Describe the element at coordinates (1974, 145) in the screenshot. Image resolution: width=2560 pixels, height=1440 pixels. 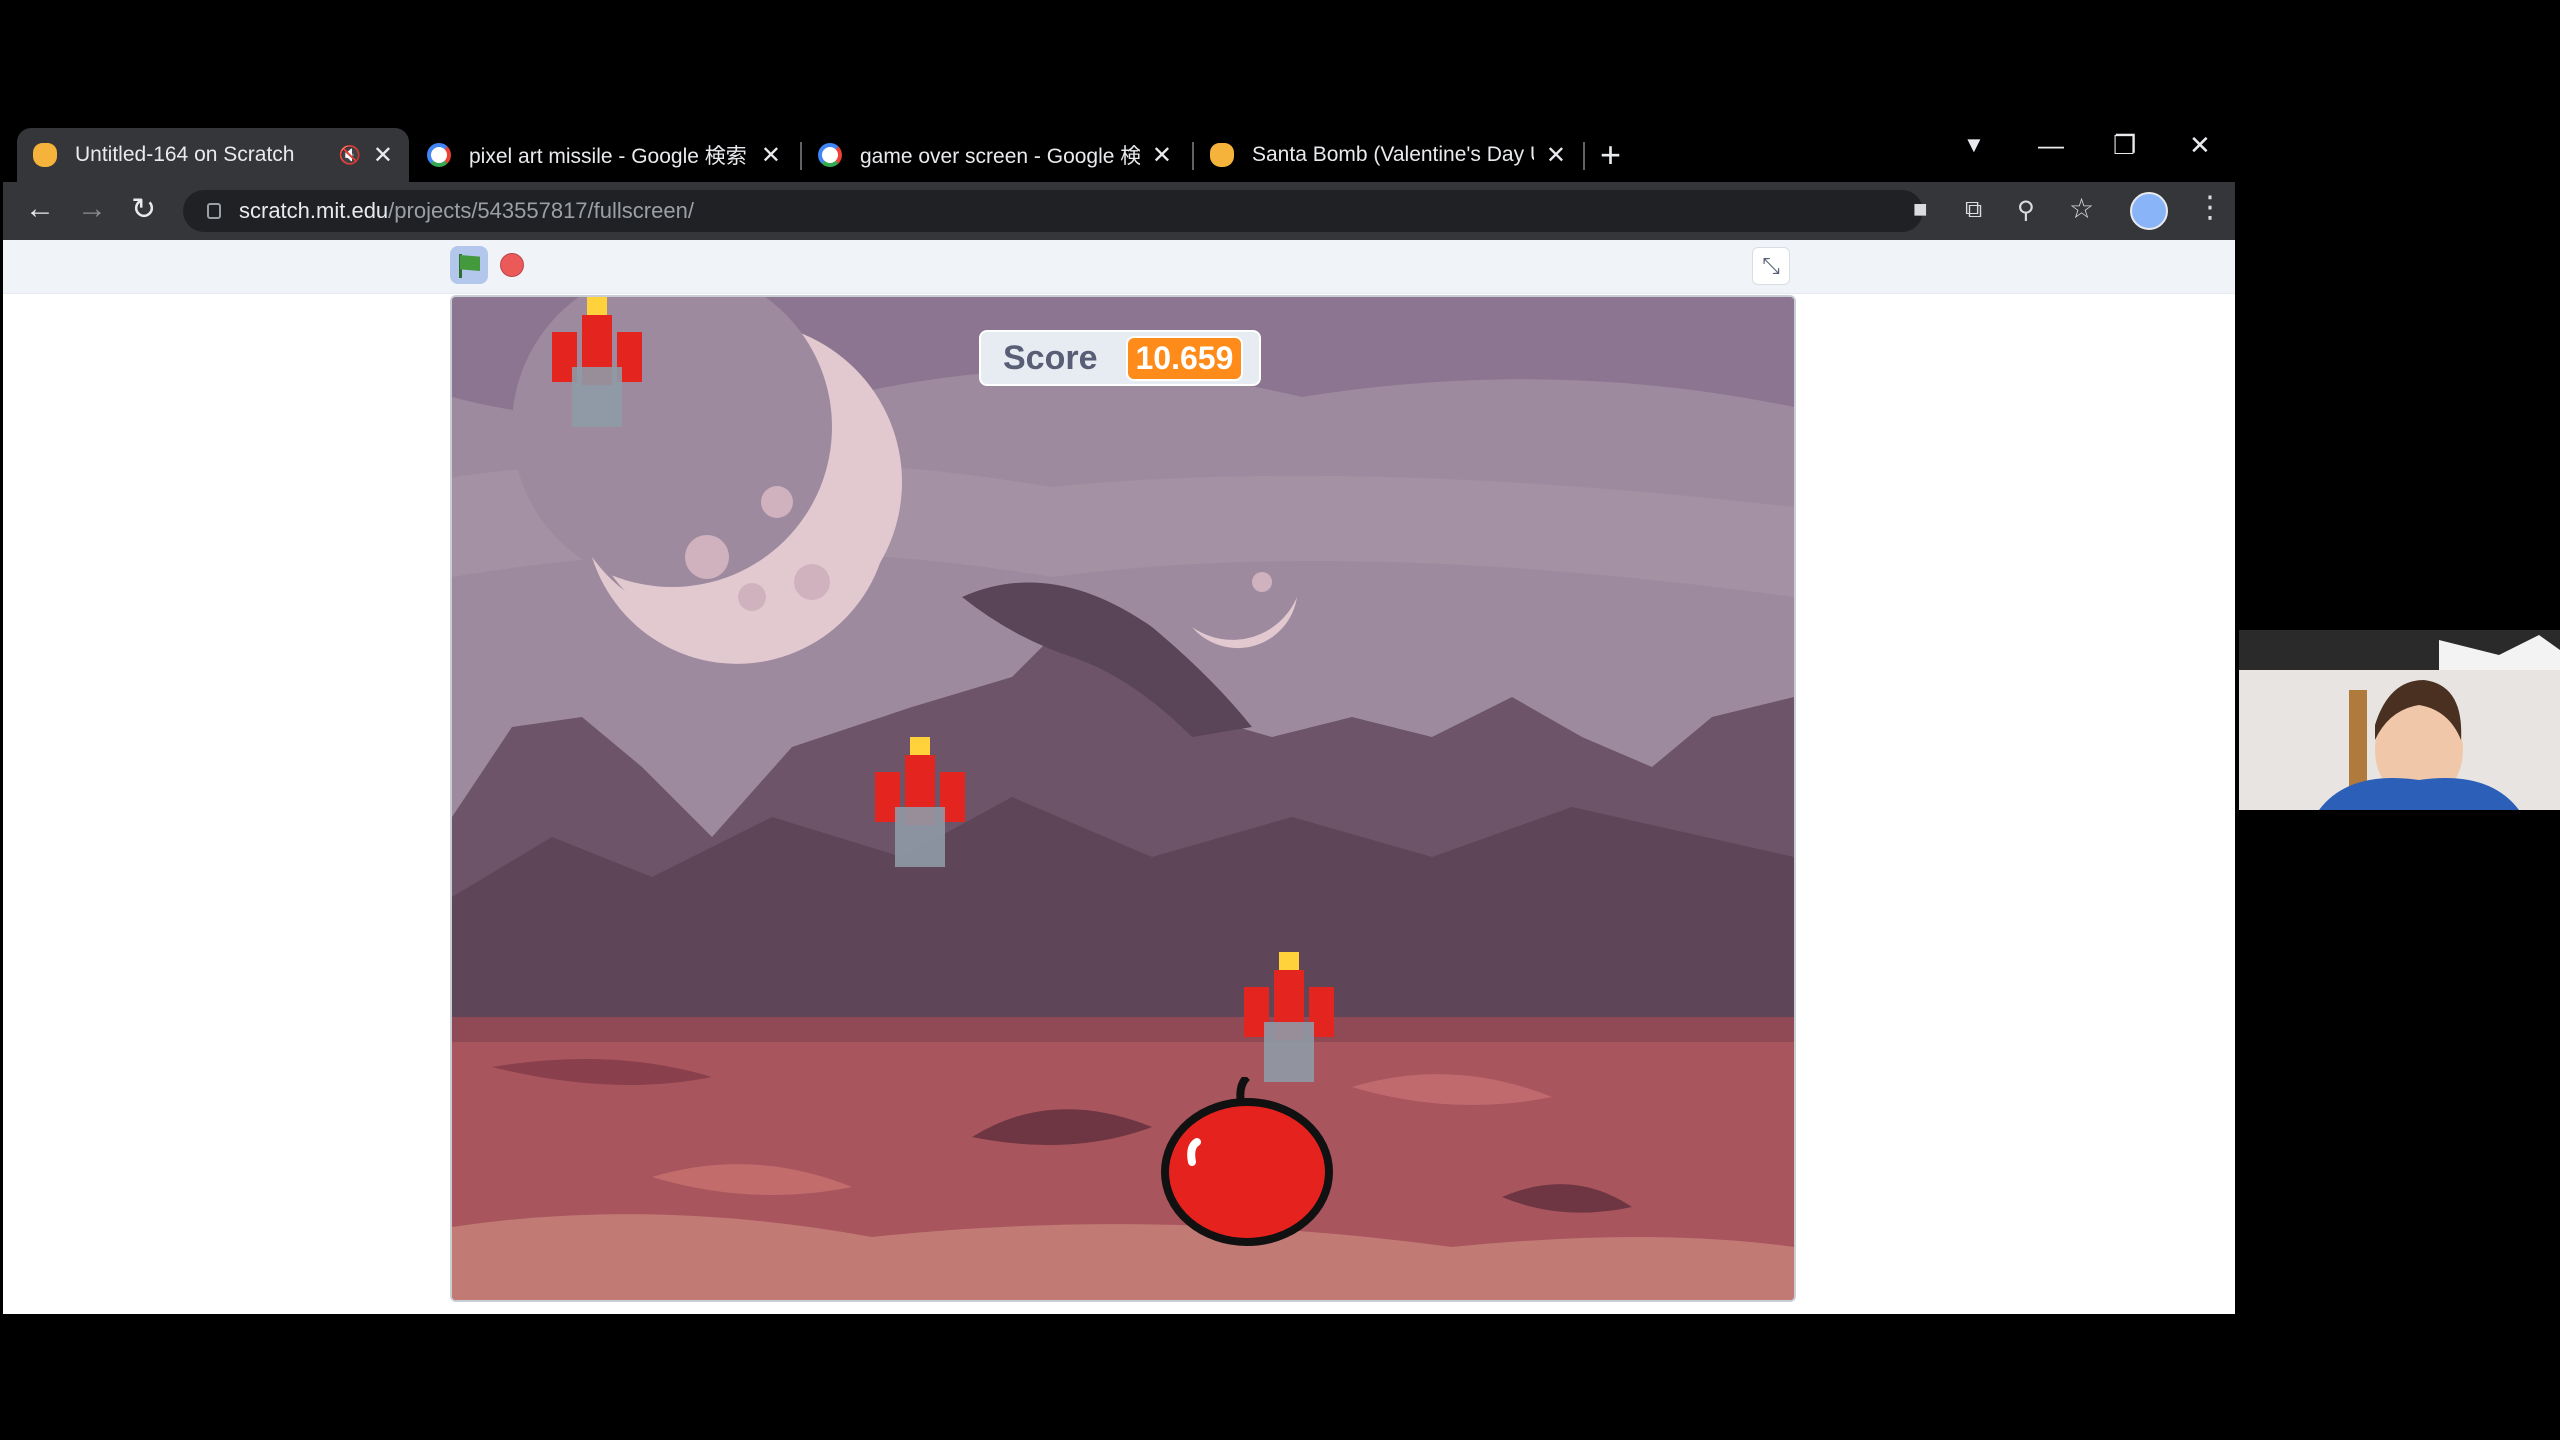
I see `tab-search-icon: ▼` at that location.